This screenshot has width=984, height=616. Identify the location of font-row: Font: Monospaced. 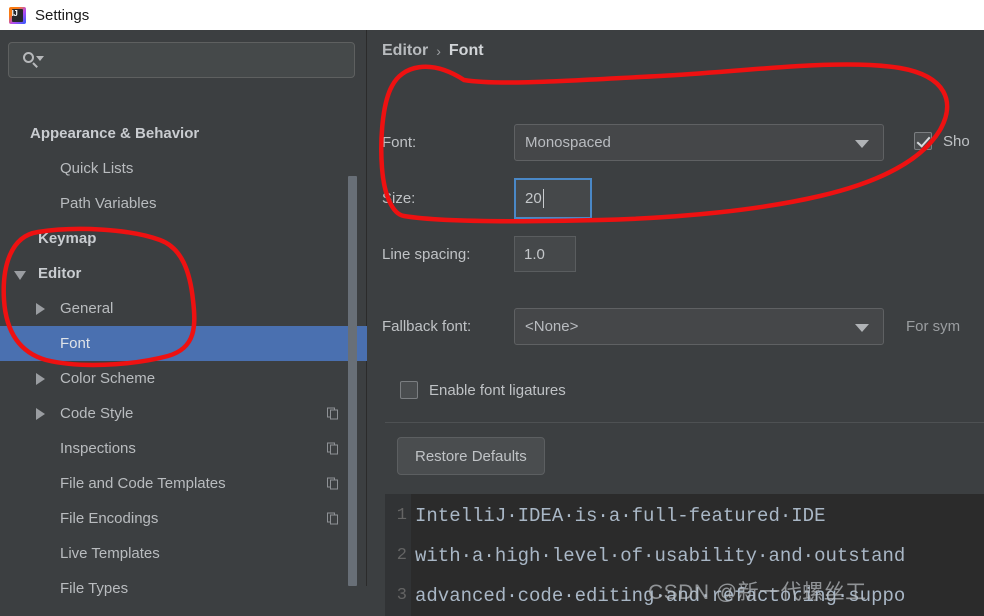
(633, 142).